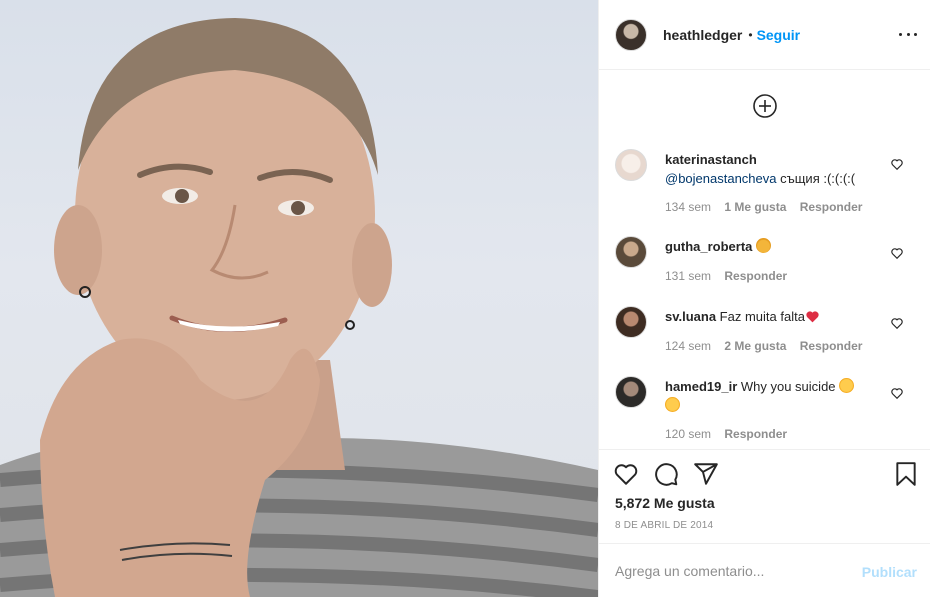 This screenshot has width=930, height=597. Describe the element at coordinates (702, 35) in the screenshot. I see `author-username: heathledger` at that location.